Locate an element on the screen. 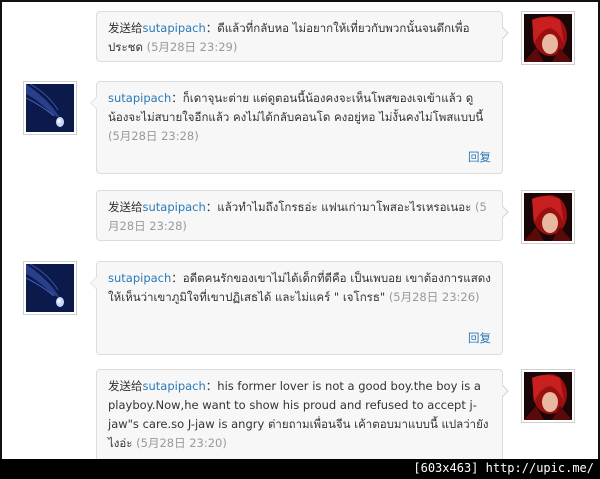 This screenshot has height=479, width=600. image-host-footer: [603x463] http://upic.me/ is located at coordinates (300, 469).